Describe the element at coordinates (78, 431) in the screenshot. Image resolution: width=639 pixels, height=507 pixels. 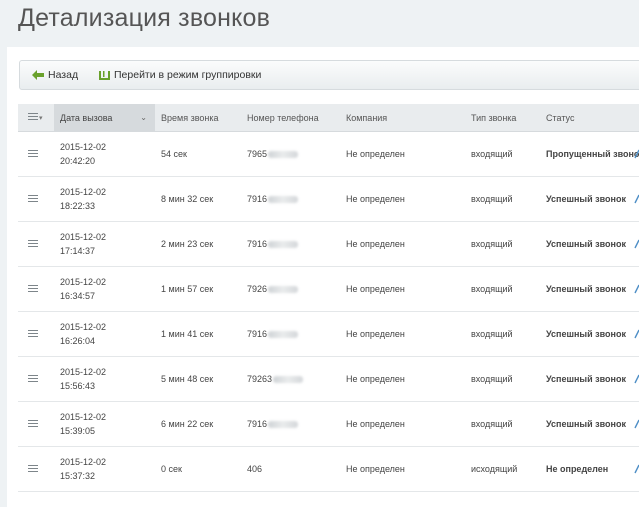
I see `call-time: 15:39:05` at that location.